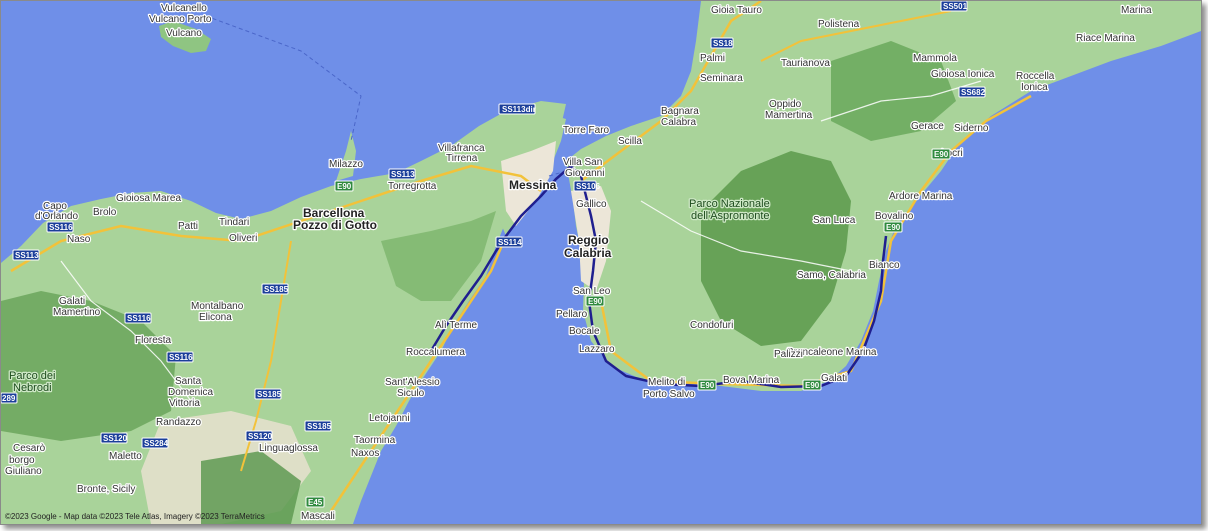 This screenshot has width=1208, height=531. I want to click on label-siderno: Siderno, so click(971, 128).